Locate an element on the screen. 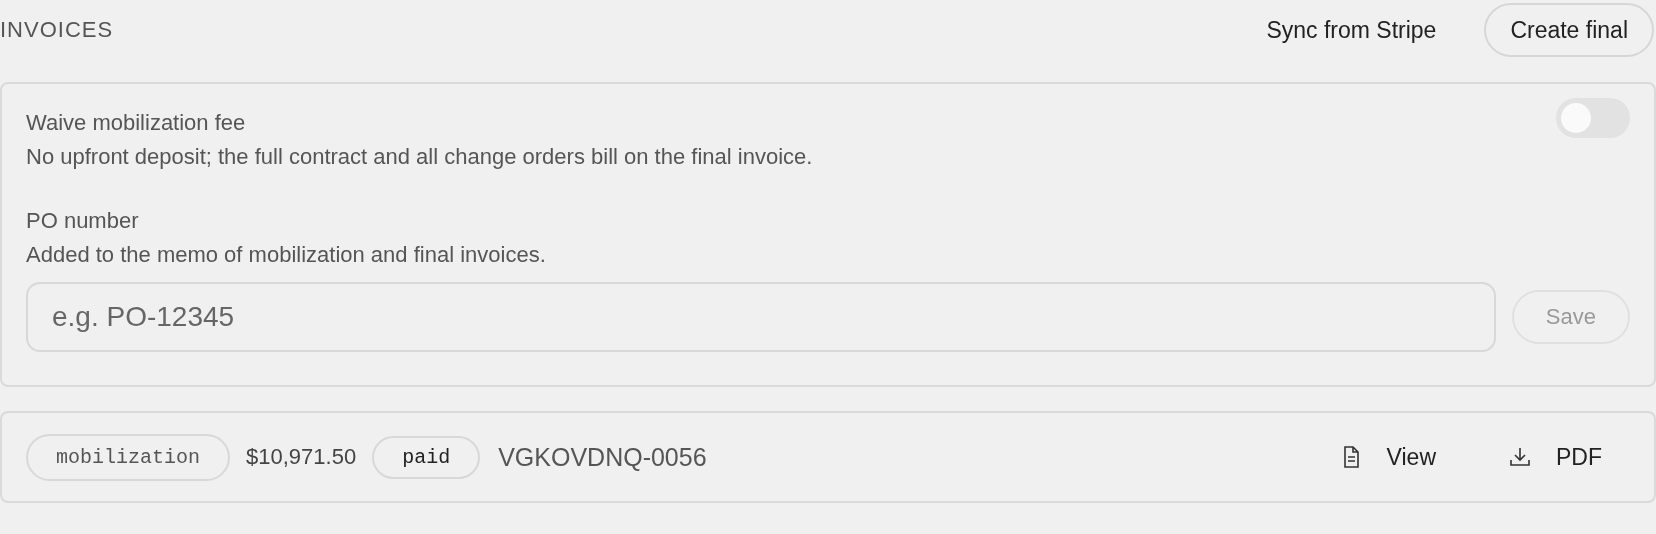  status-tag: paid is located at coordinates (426, 457).